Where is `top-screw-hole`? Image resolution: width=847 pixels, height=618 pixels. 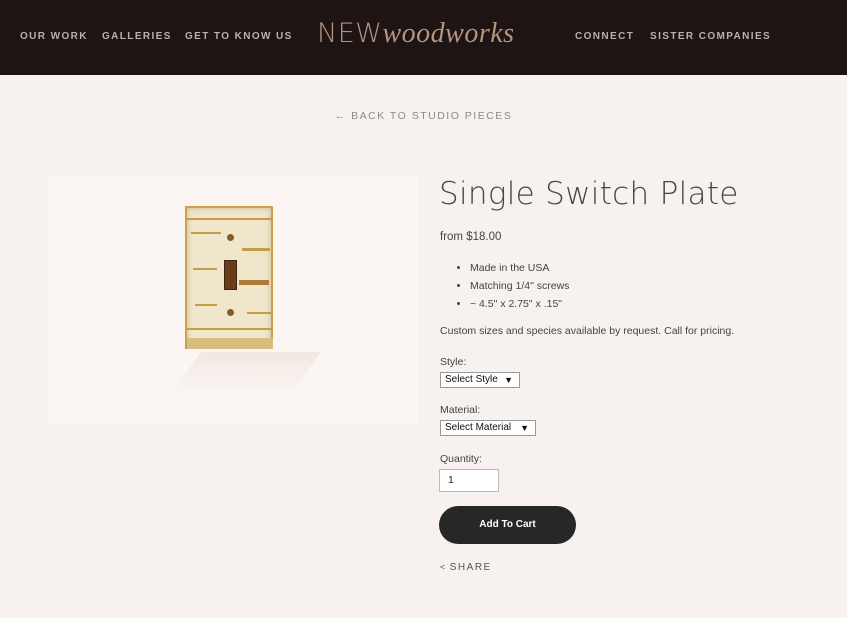
top-screw-hole is located at coordinates (230, 237).